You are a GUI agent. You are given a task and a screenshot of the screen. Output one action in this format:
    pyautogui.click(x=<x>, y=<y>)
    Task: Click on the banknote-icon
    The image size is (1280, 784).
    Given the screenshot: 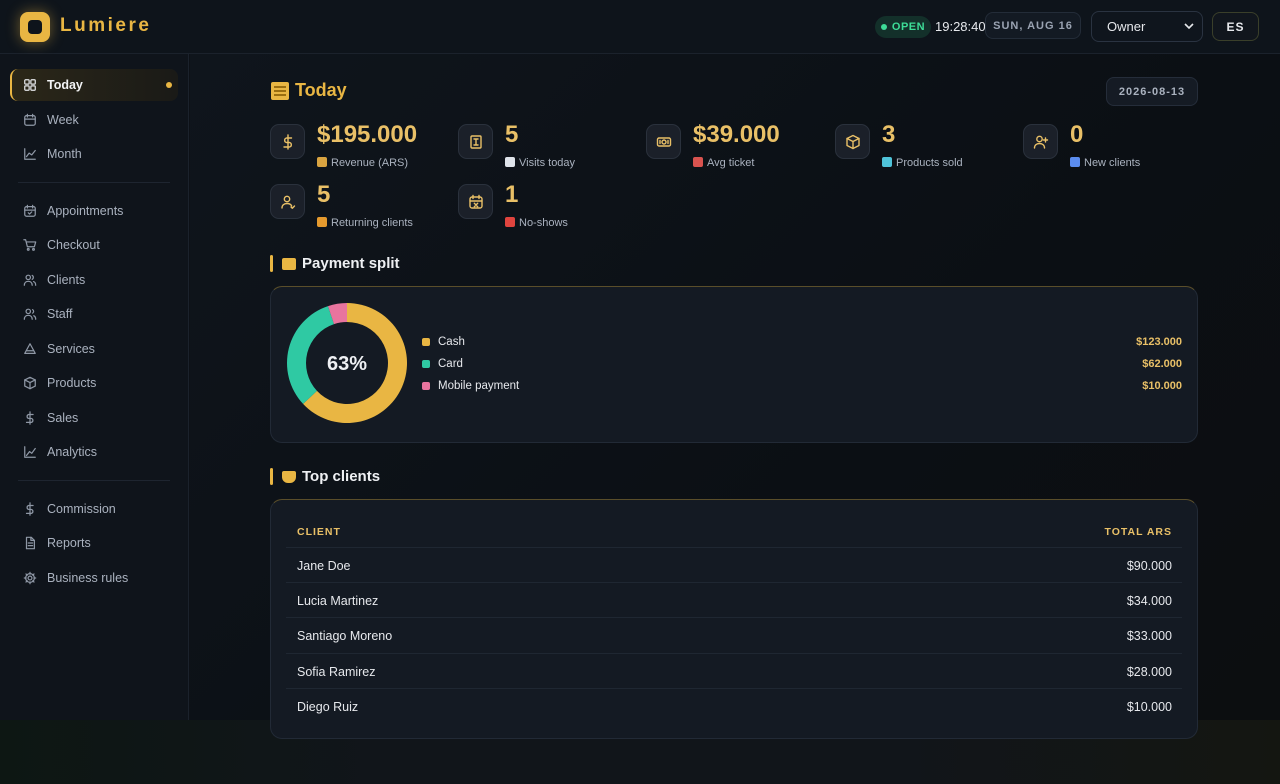 What is the action you would take?
    pyautogui.click(x=663, y=141)
    